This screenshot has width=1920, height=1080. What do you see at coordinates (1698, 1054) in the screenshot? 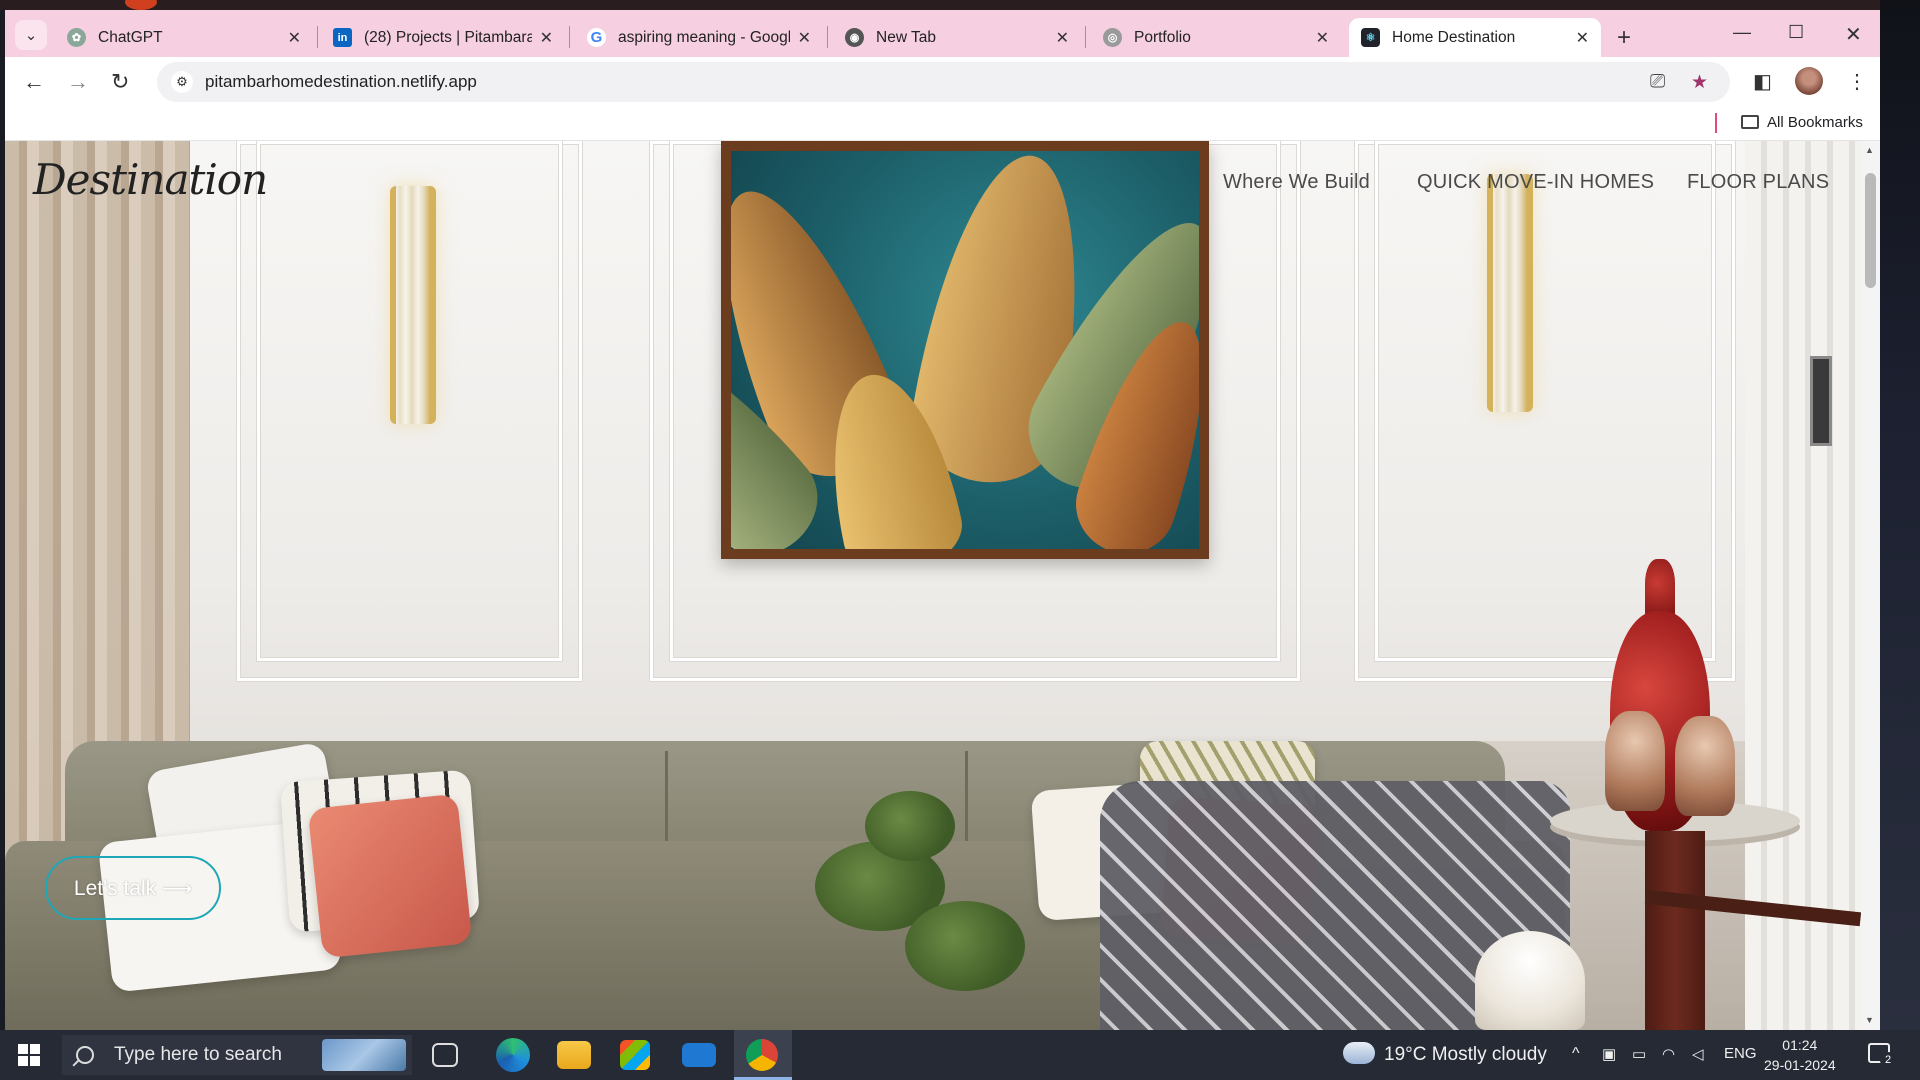
I see `volume-icon: ◁` at bounding box center [1698, 1054].